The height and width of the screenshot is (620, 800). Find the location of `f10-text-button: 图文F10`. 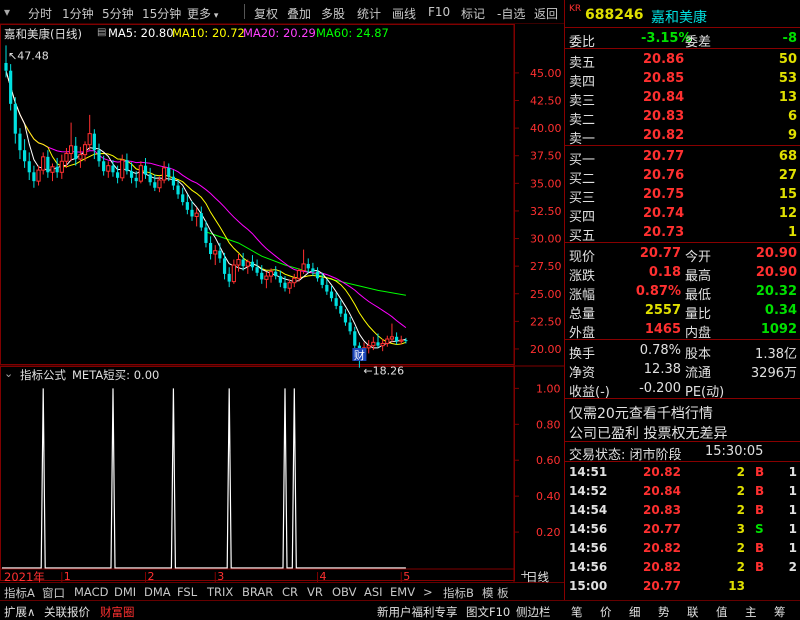

f10-text-button: 图文F10 is located at coordinates (488, 612).